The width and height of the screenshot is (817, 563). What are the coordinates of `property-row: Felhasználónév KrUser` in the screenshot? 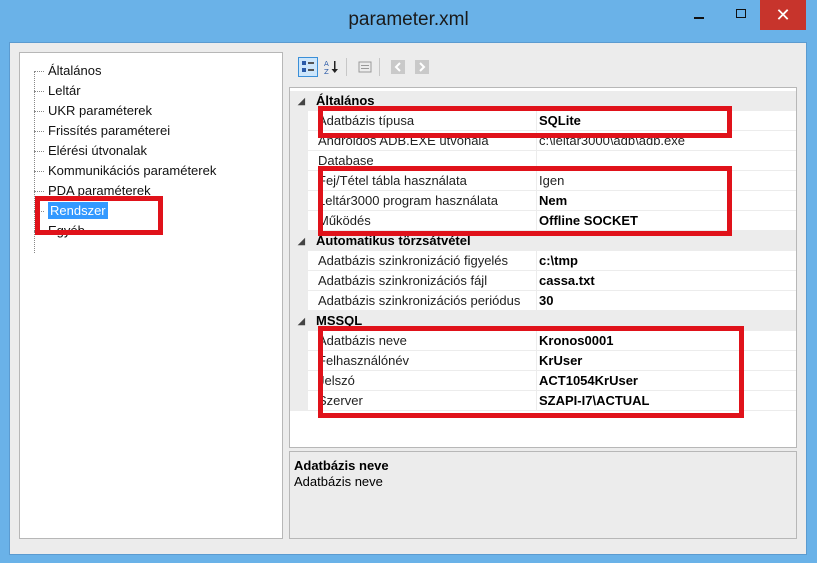 It's located at (543, 361).